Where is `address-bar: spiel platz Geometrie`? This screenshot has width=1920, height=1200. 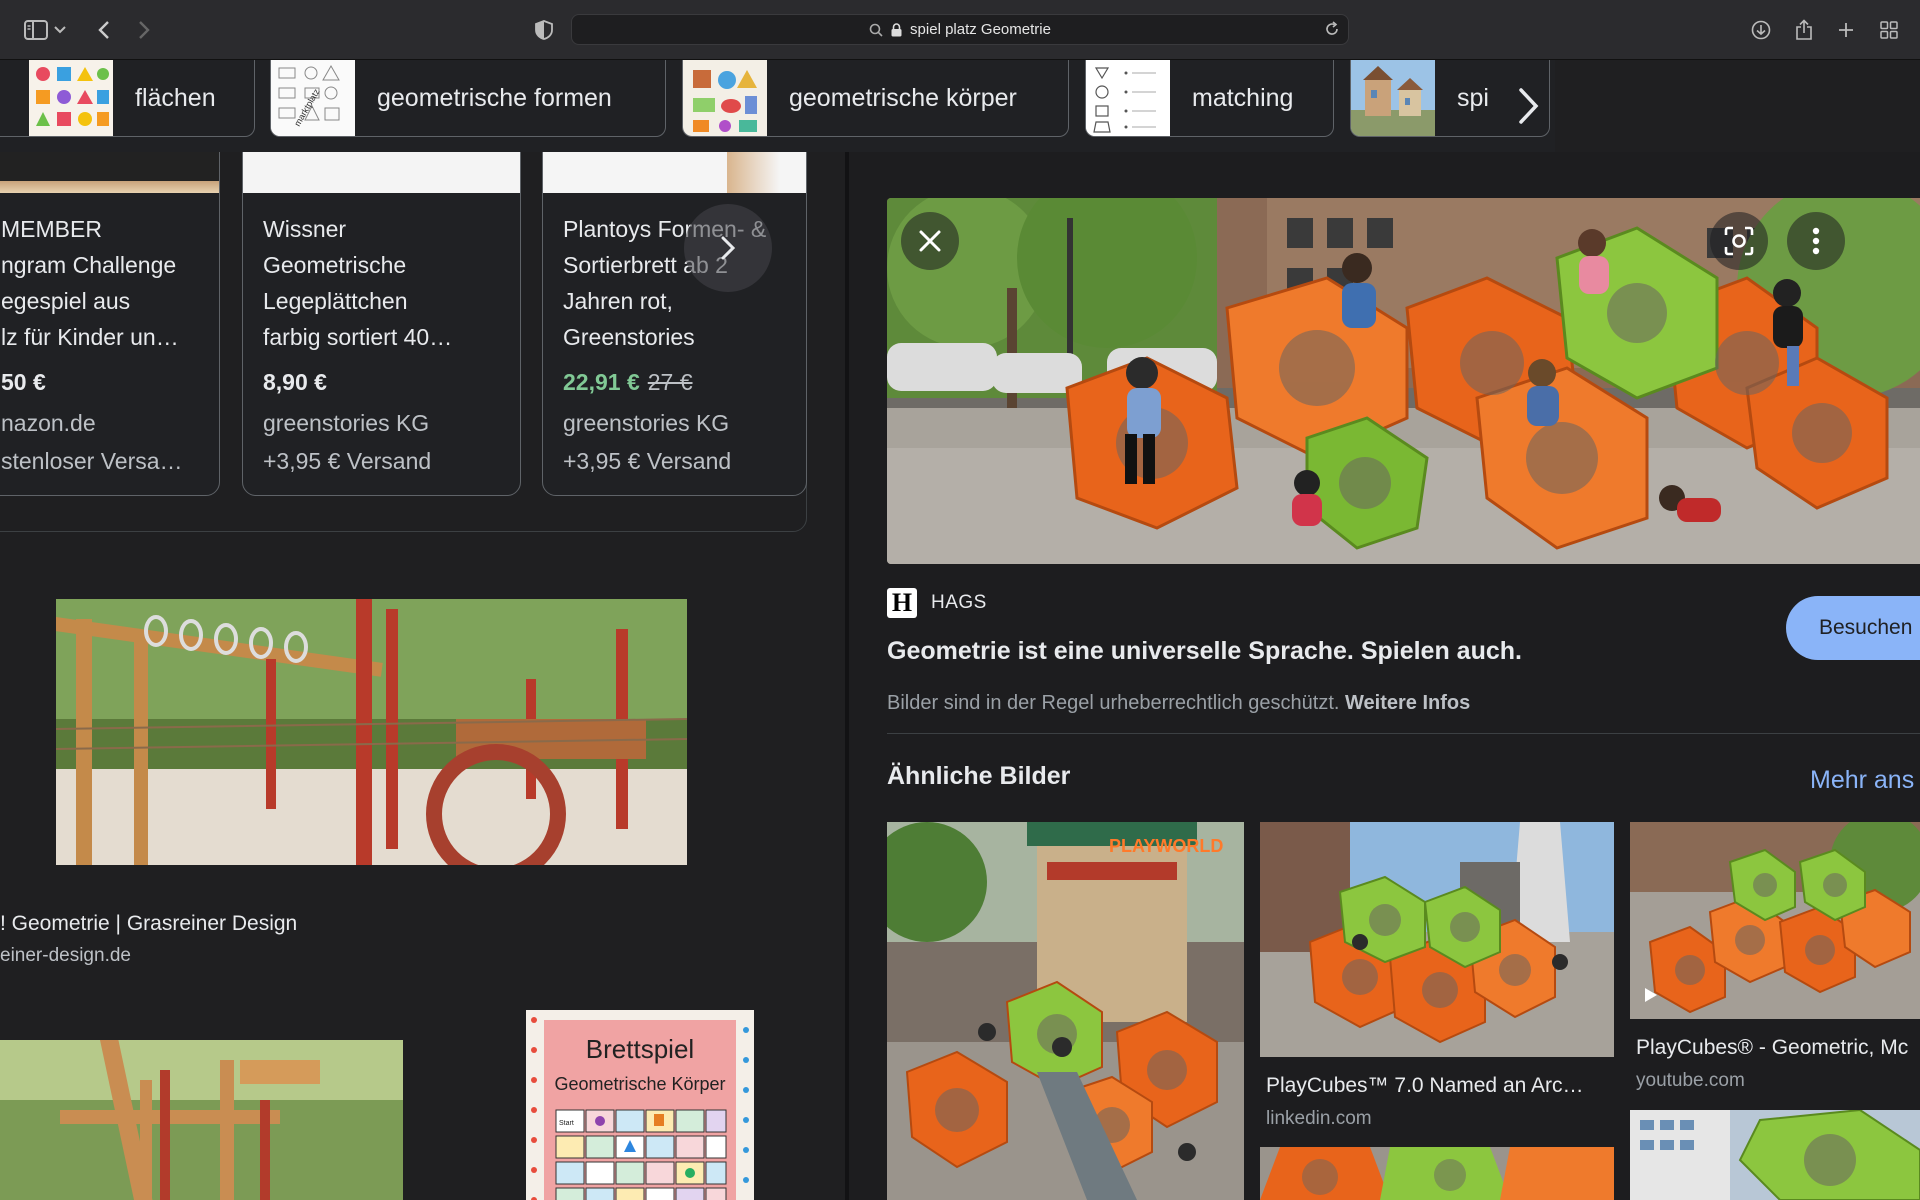
address-bar: spiel platz Geometrie is located at coordinates (960, 29).